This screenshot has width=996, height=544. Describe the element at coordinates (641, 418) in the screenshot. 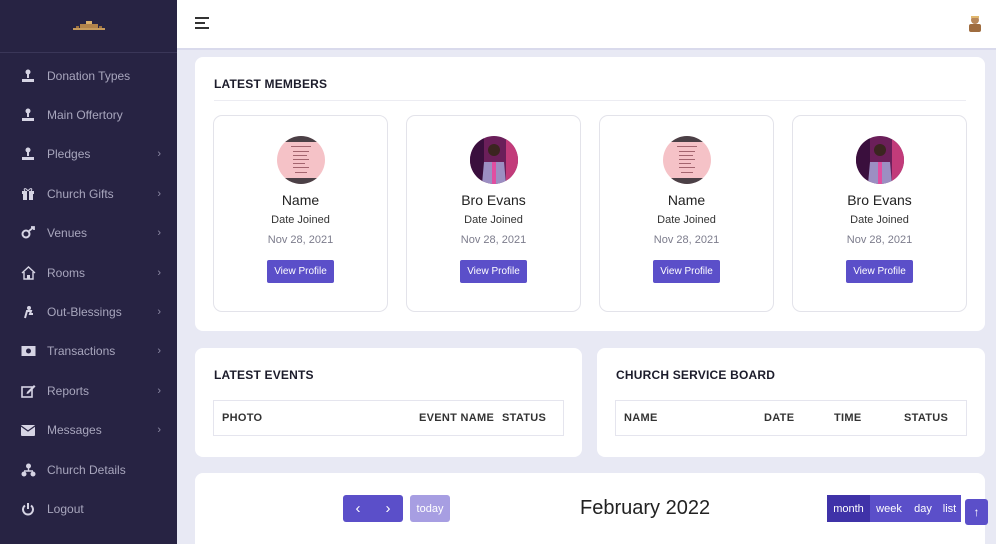

I see `column-header-name: NAME` at that location.